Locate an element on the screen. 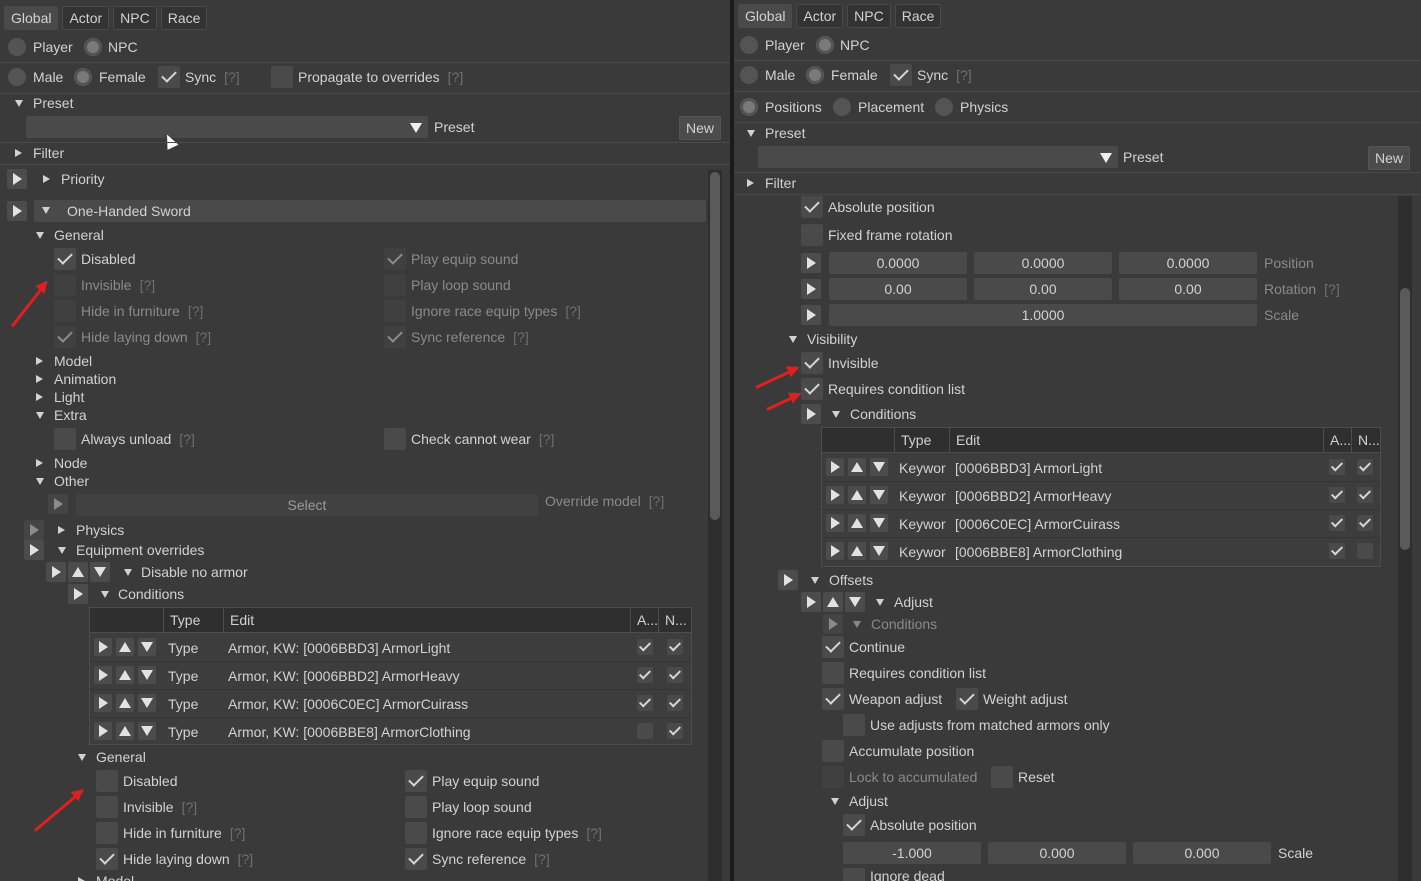 The height and width of the screenshot is (881, 1421). propagate-help: [?] is located at coordinates (456, 77).